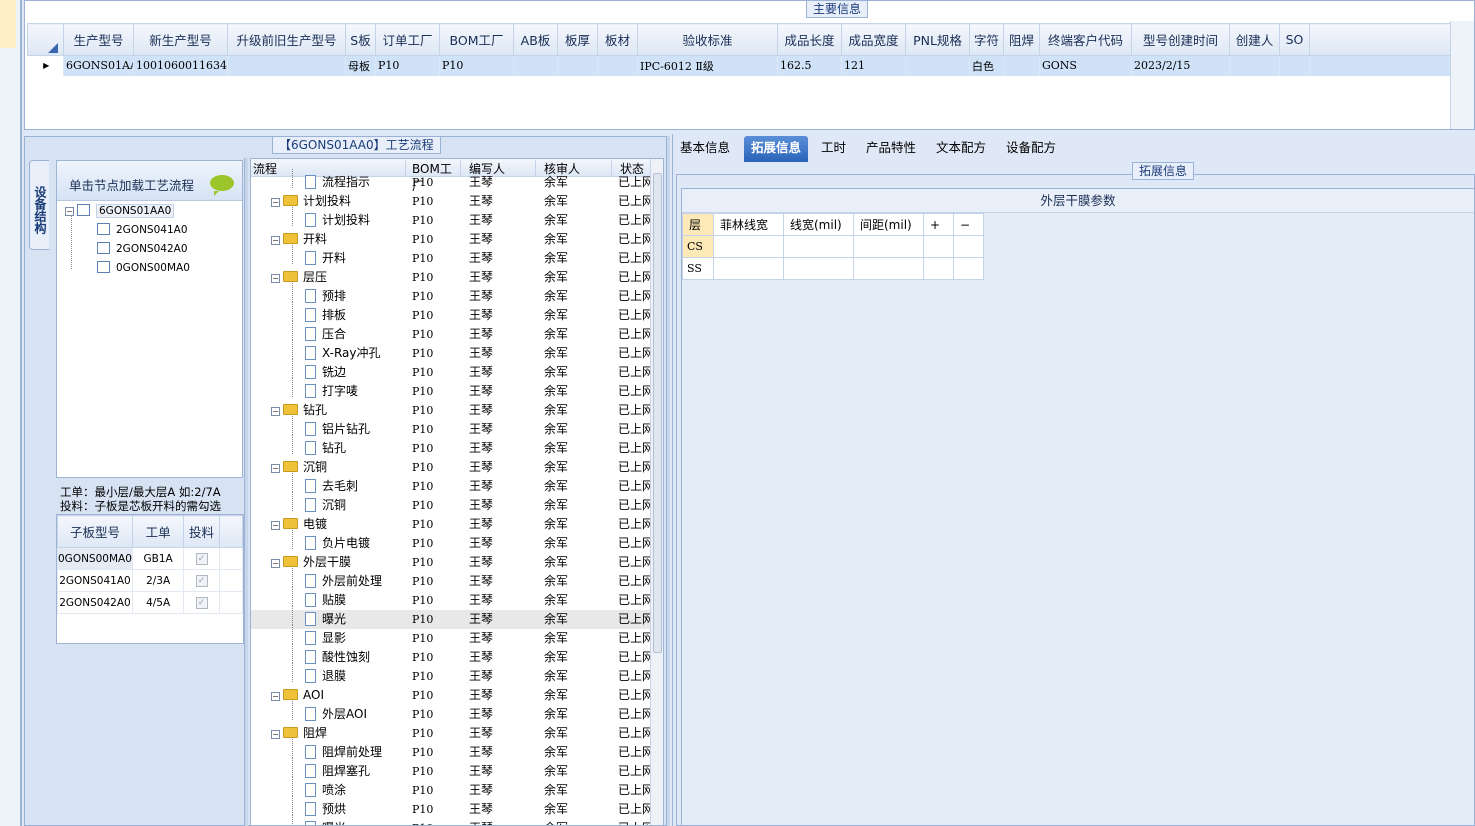 The height and width of the screenshot is (826, 1475). Describe the element at coordinates (286, 39) in the screenshot. I see `col-old-model: 升级前旧生产型号` at that location.